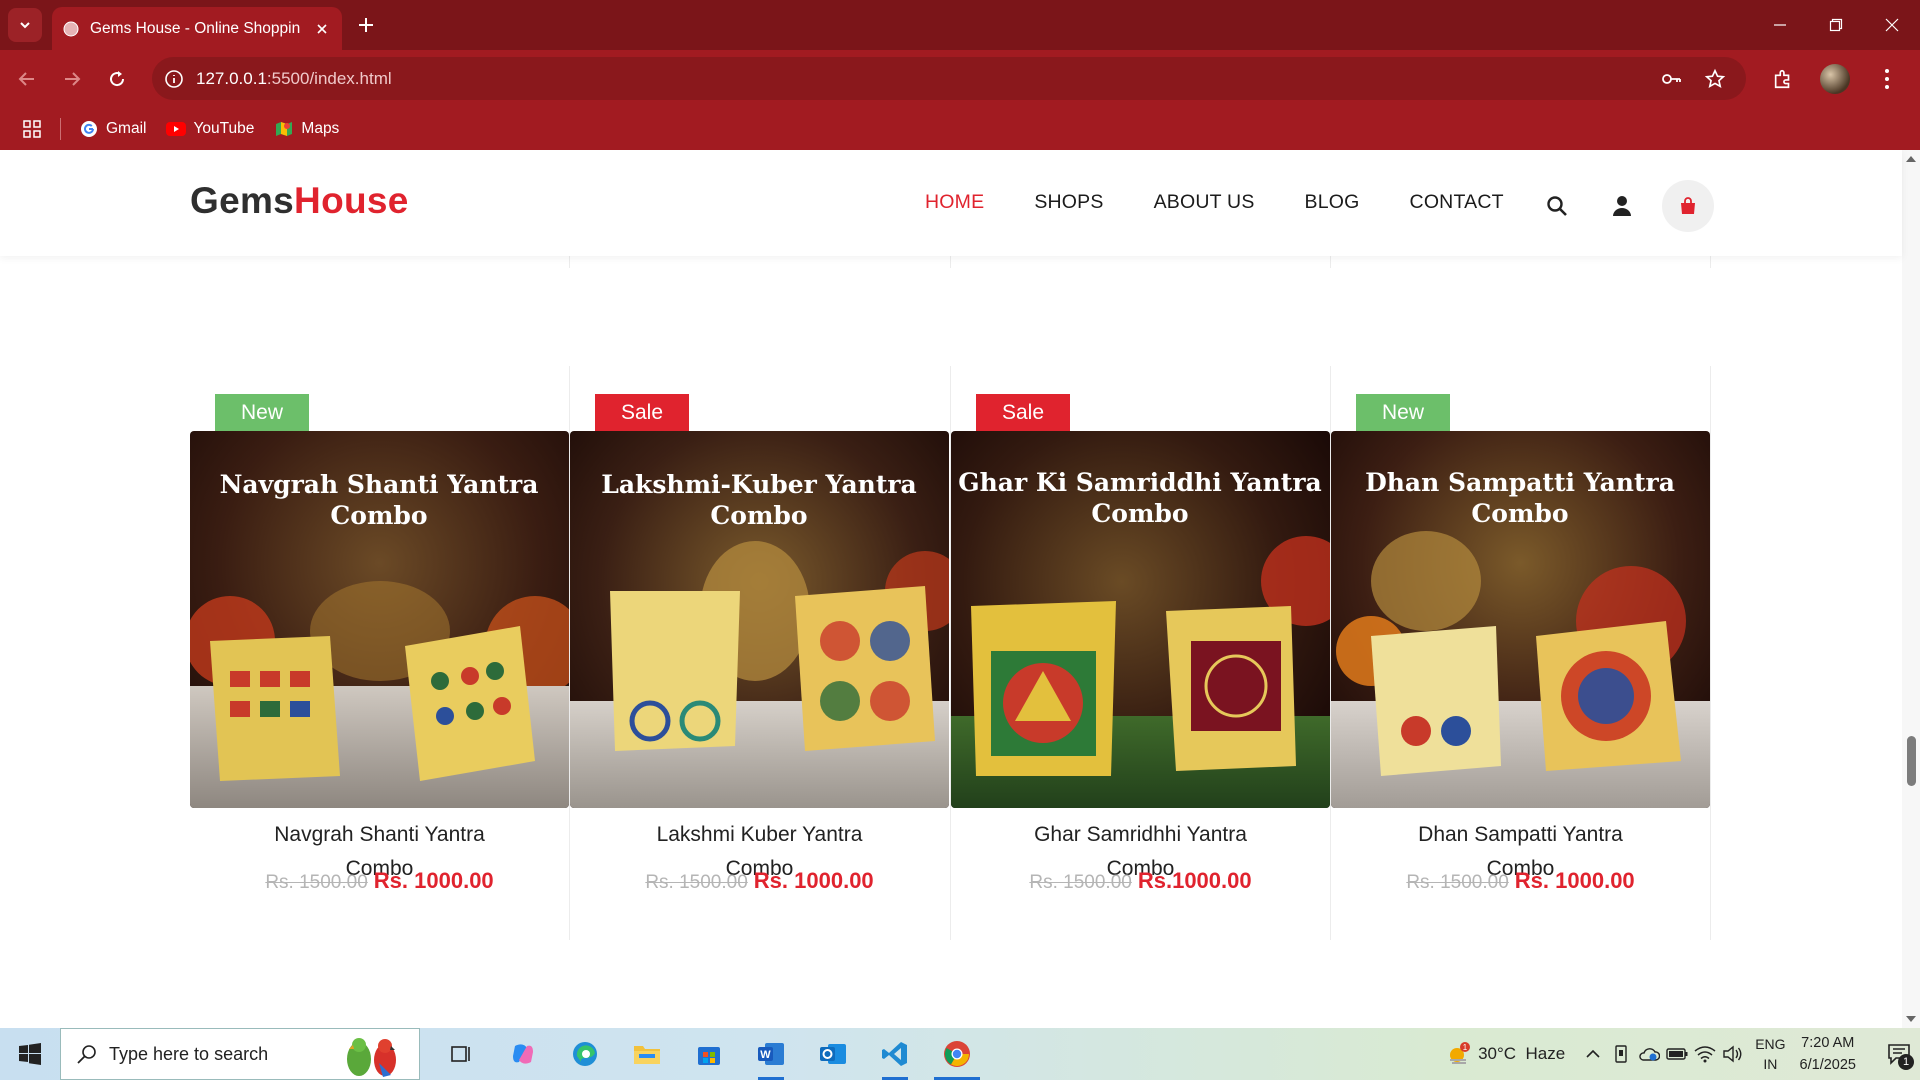 The height and width of the screenshot is (1080, 1920). What do you see at coordinates (1887, 79) in the screenshot?
I see `more-menu-icon` at bounding box center [1887, 79].